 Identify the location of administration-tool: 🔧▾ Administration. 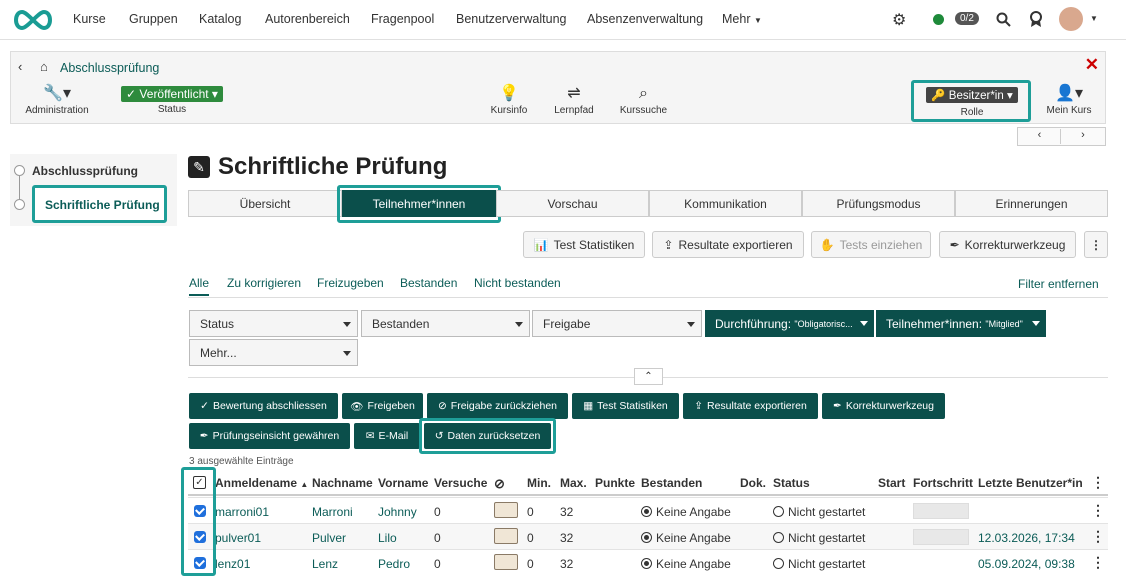
(57, 100).